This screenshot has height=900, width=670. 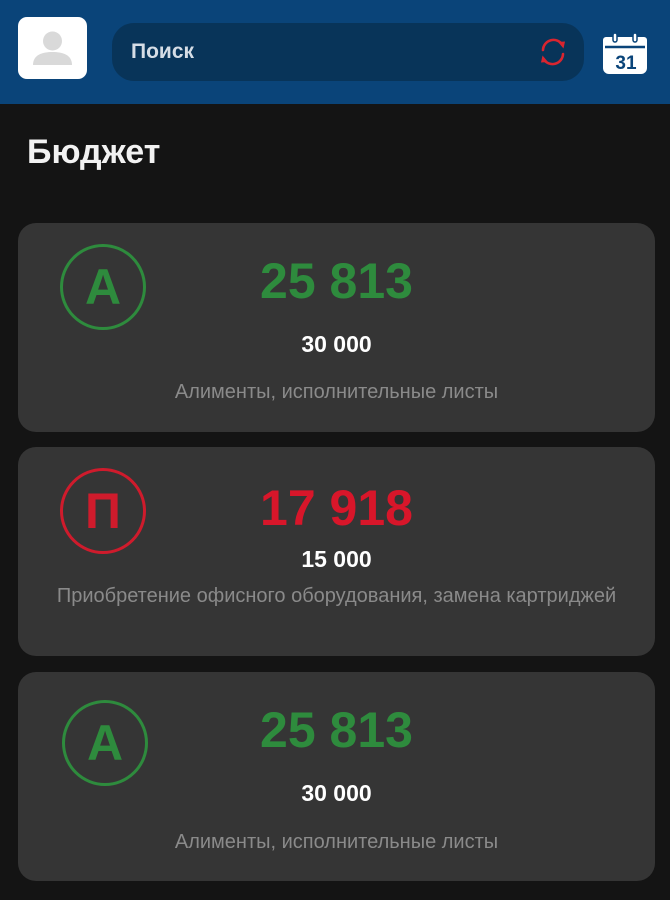 I want to click on budget-limit: 15 000, so click(x=336, y=559).